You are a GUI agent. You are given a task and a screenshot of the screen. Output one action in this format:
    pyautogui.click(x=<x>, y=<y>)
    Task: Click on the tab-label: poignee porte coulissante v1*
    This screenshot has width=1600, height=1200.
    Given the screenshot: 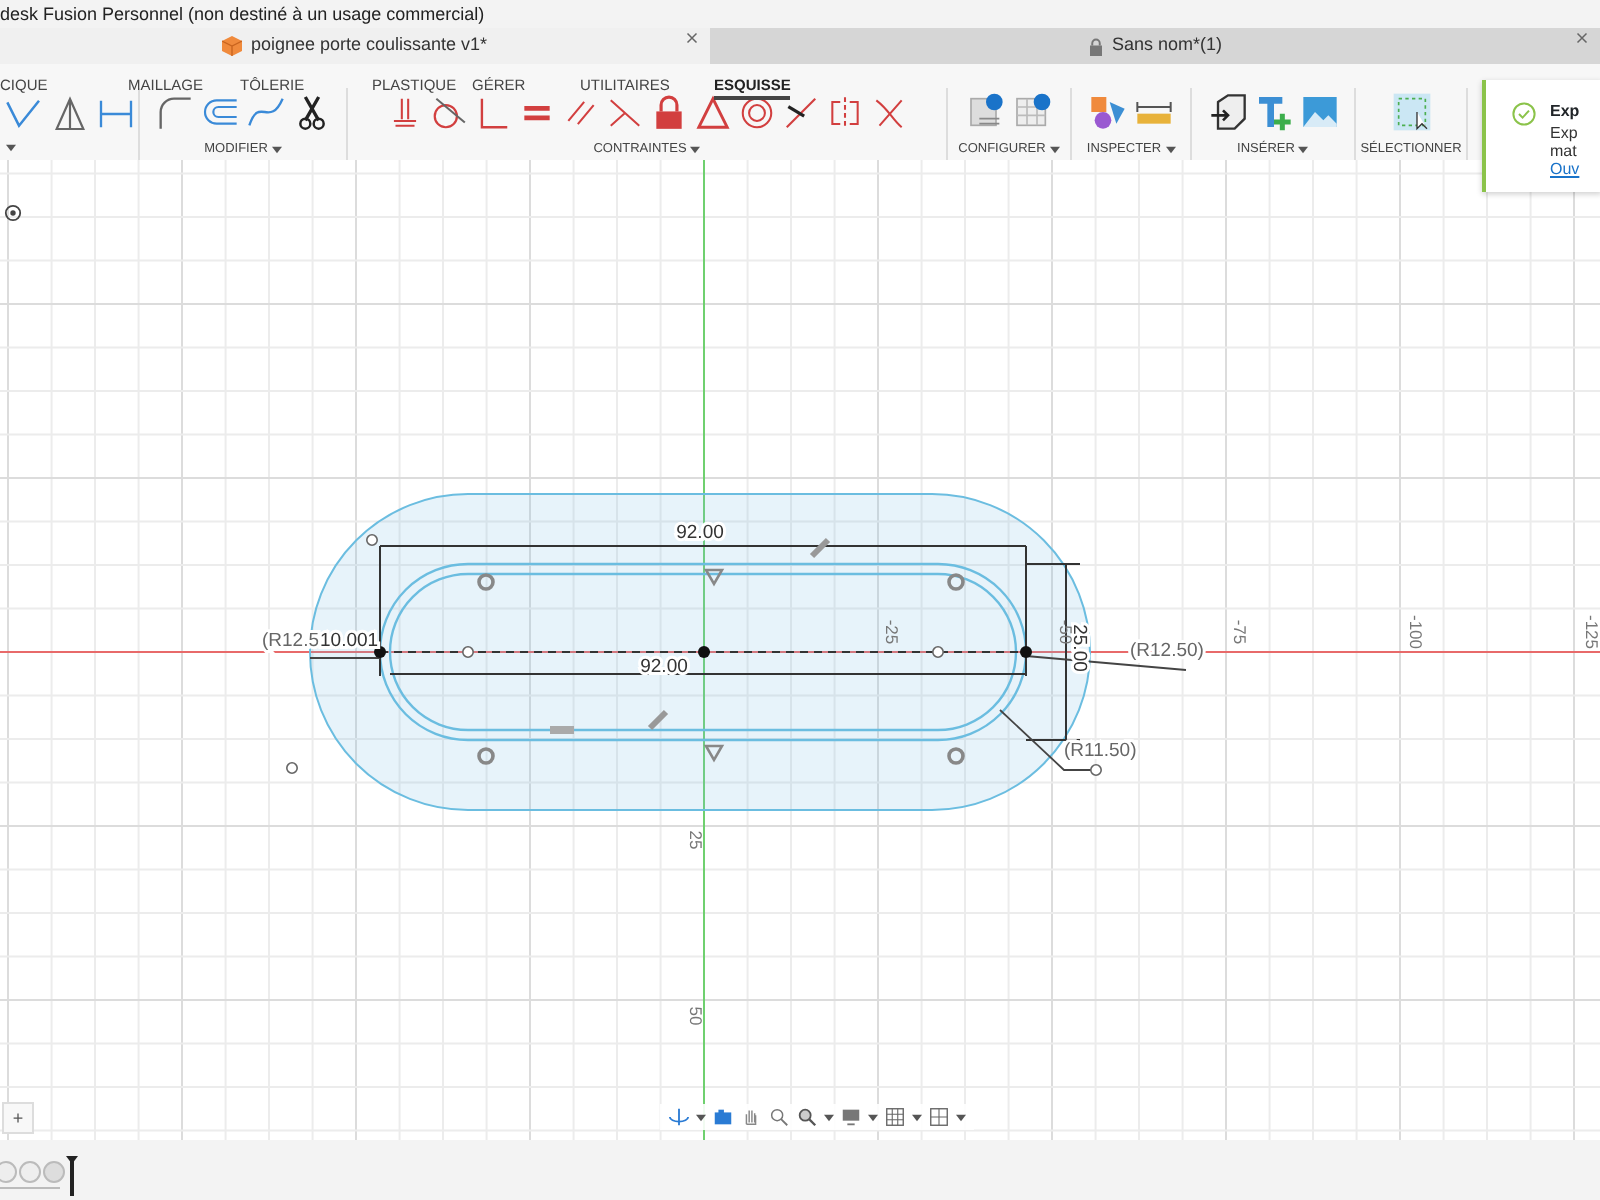 What is the action you would take?
    pyautogui.click(x=369, y=45)
    